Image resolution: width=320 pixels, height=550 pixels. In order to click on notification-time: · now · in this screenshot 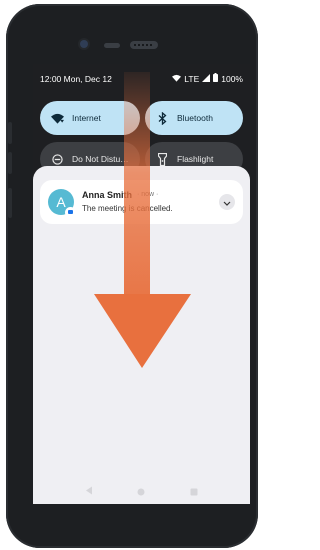, I will do `click(148, 194)`.